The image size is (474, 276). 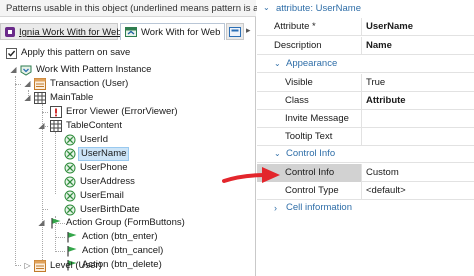 What do you see at coordinates (102, 195) in the screenshot?
I see `tree-item-label: UserEmail` at bounding box center [102, 195].